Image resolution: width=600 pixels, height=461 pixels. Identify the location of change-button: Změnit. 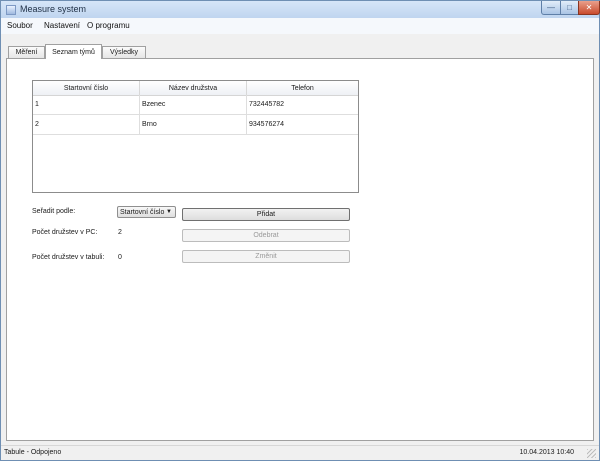
(266, 256).